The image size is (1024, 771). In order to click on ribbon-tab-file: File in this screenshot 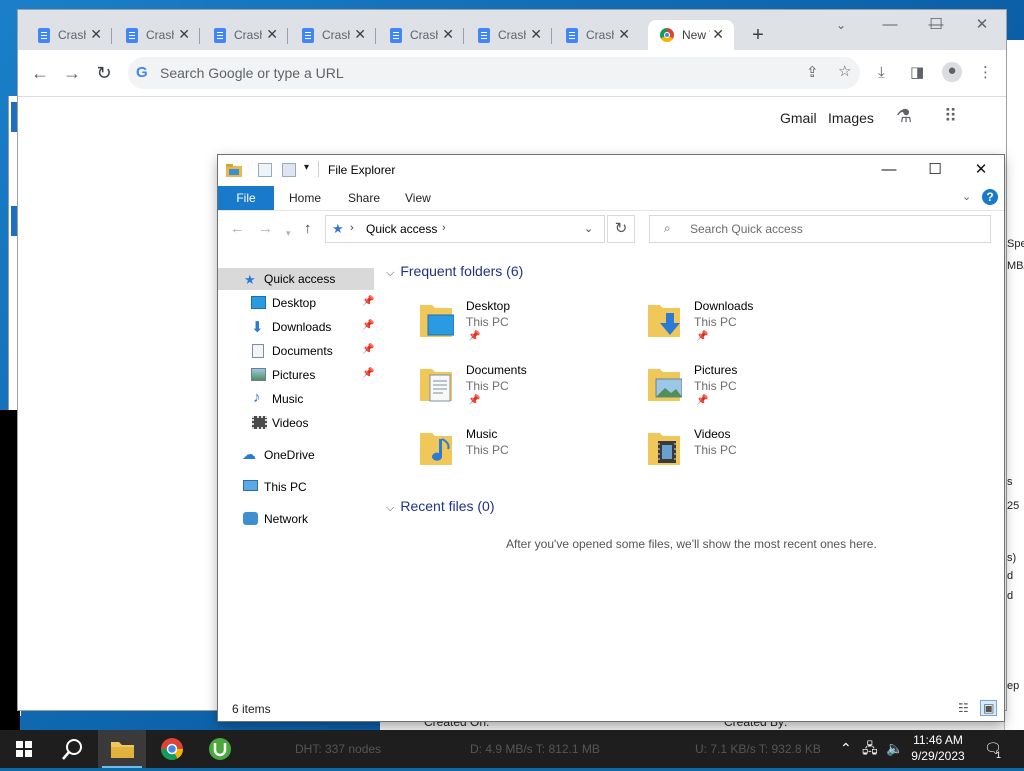, I will do `click(246, 198)`.